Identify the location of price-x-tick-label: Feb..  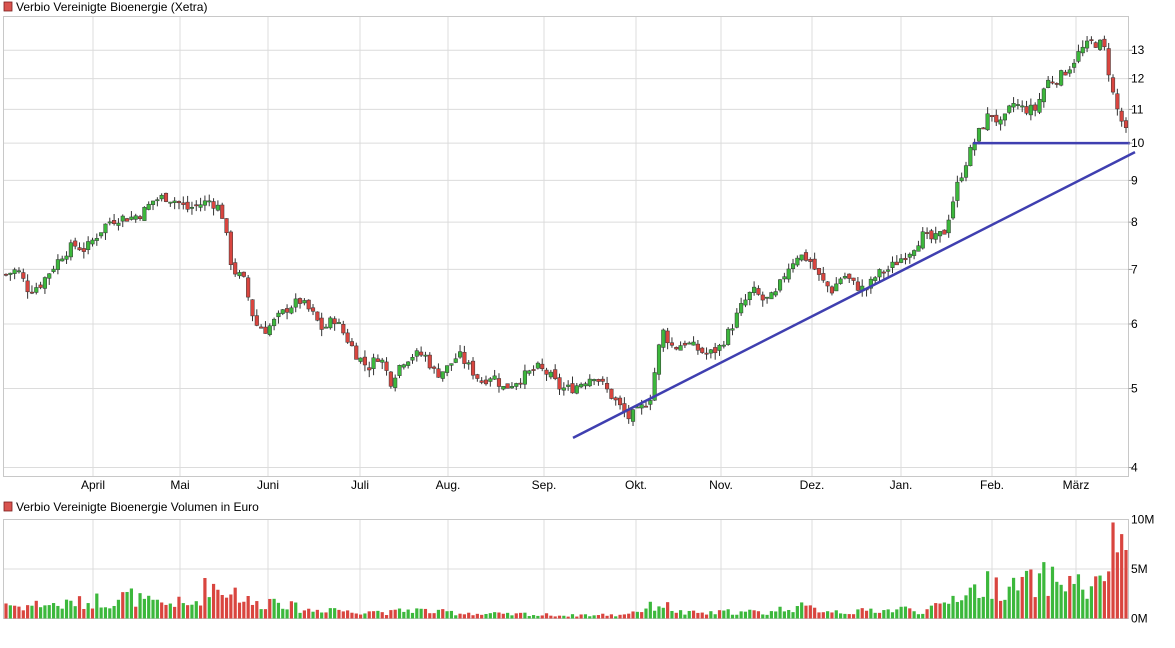
(992, 485).